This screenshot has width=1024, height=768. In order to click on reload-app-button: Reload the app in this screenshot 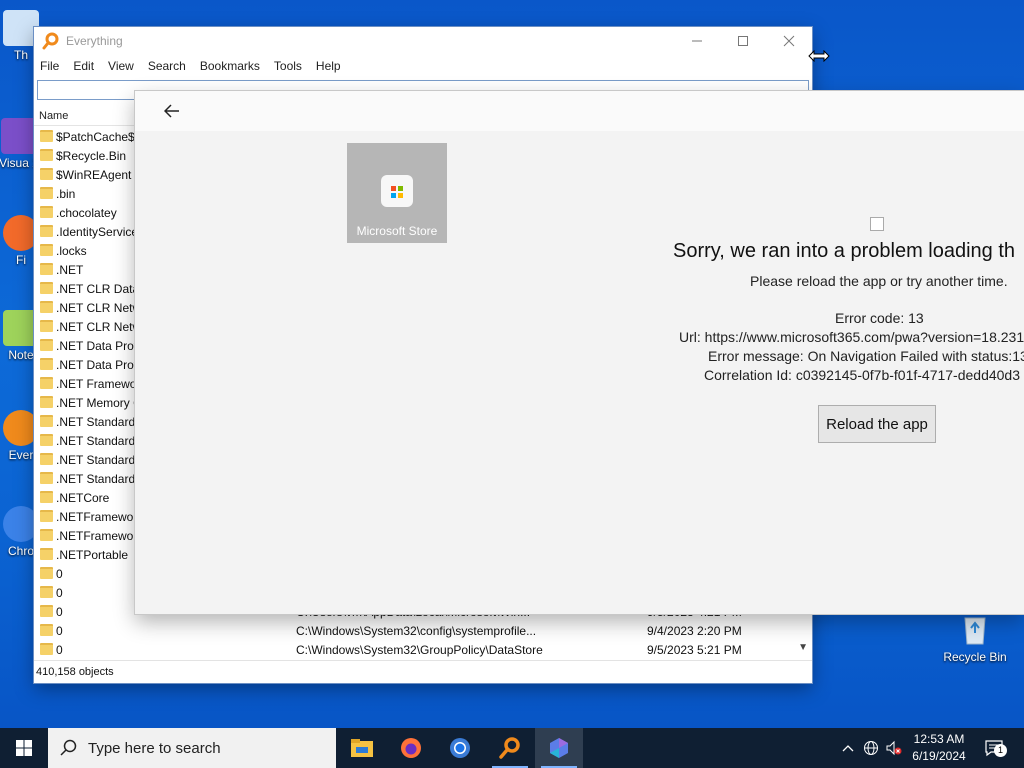, I will do `click(877, 424)`.